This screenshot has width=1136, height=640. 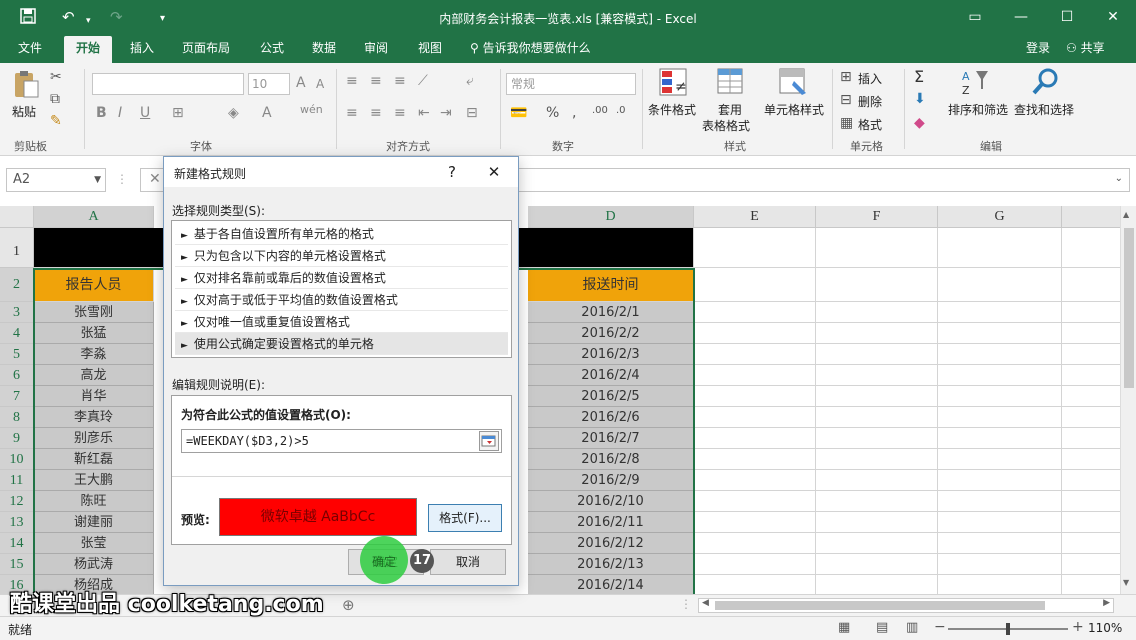 What do you see at coordinates (611, 543) in the screenshot?
I see `table-cell-date: 2016/2/12` at bounding box center [611, 543].